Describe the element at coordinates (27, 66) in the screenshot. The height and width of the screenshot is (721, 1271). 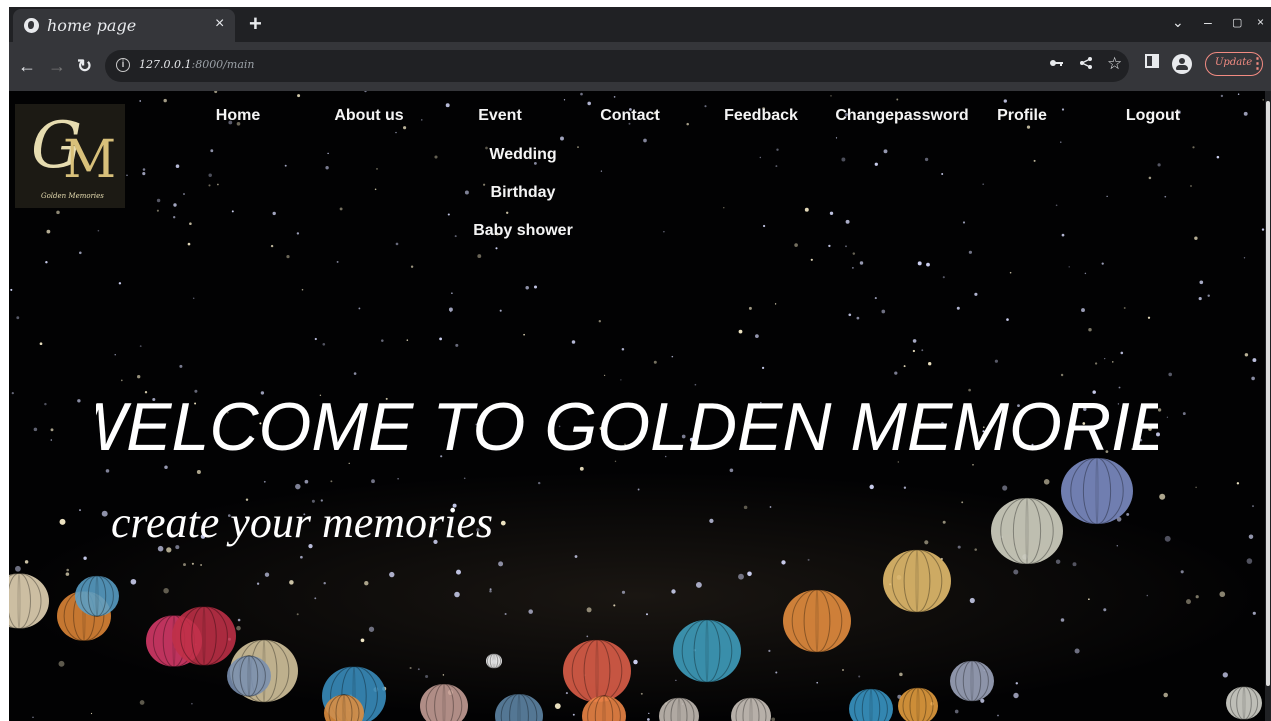
I see `back-arrow-icon: ←` at that location.